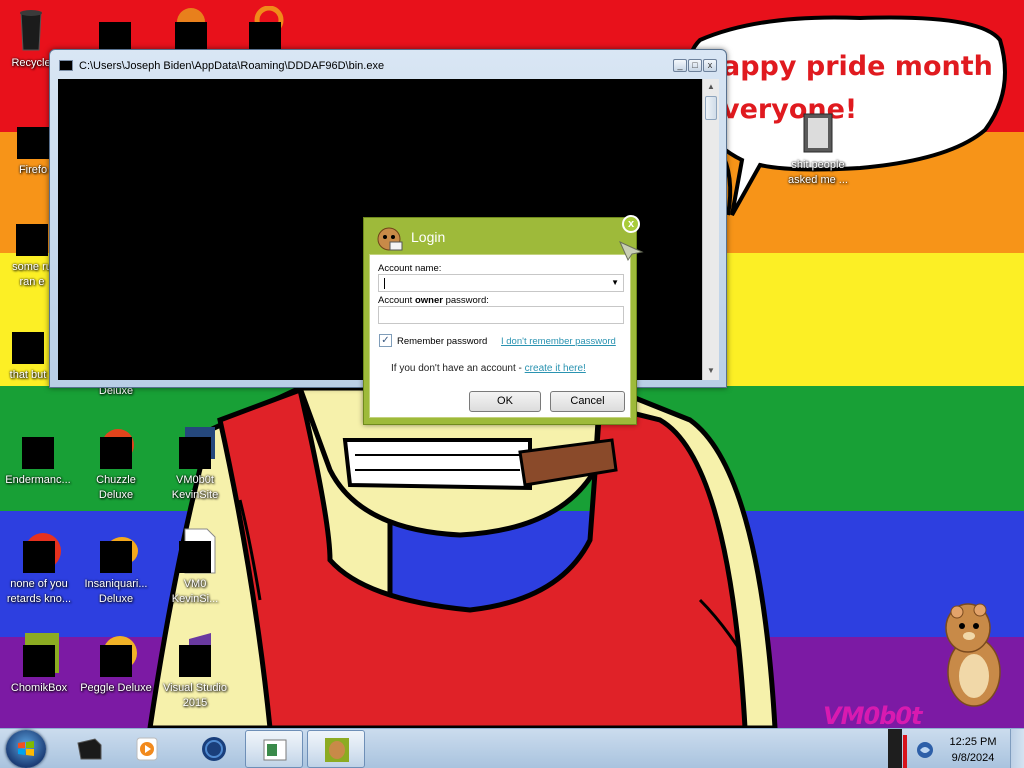  I want to click on speech-bubble-text: appy pride month veryone!, so click(867, 88).